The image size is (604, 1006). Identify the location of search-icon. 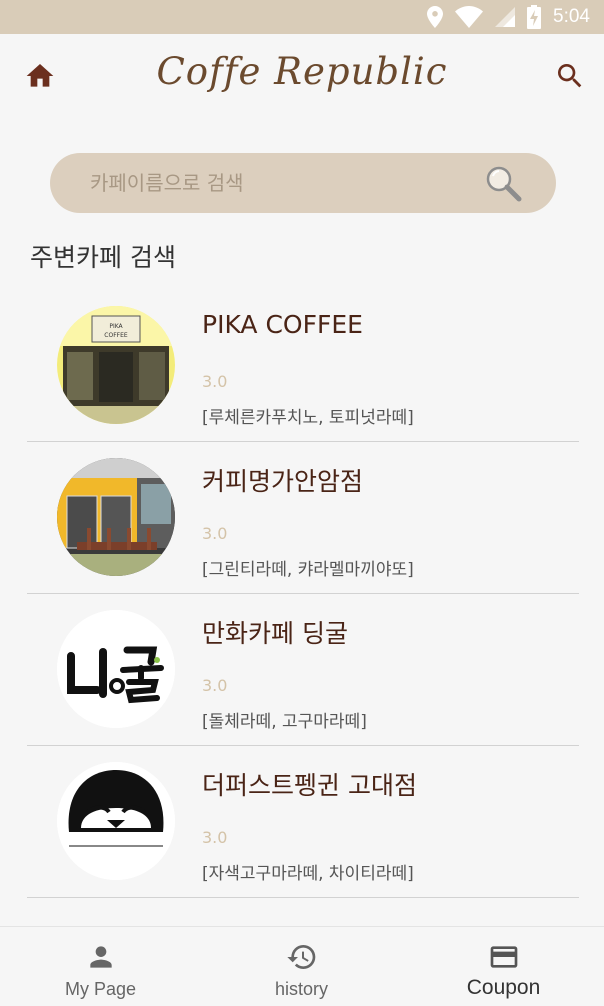
(570, 76).